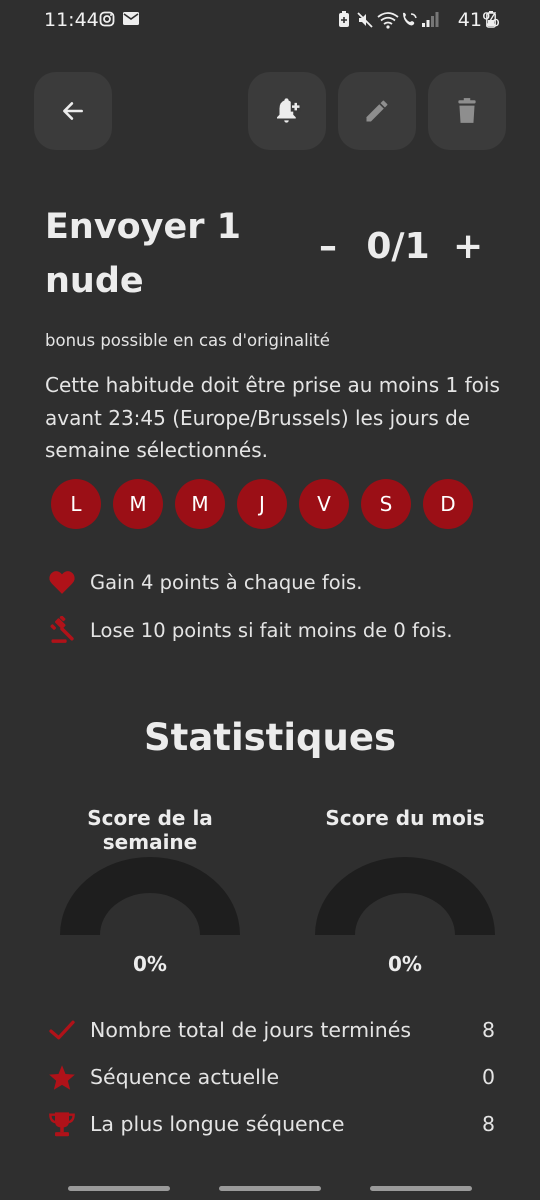 The image size is (540, 1200). I want to click on month-score-value: 0%, so click(405, 964).